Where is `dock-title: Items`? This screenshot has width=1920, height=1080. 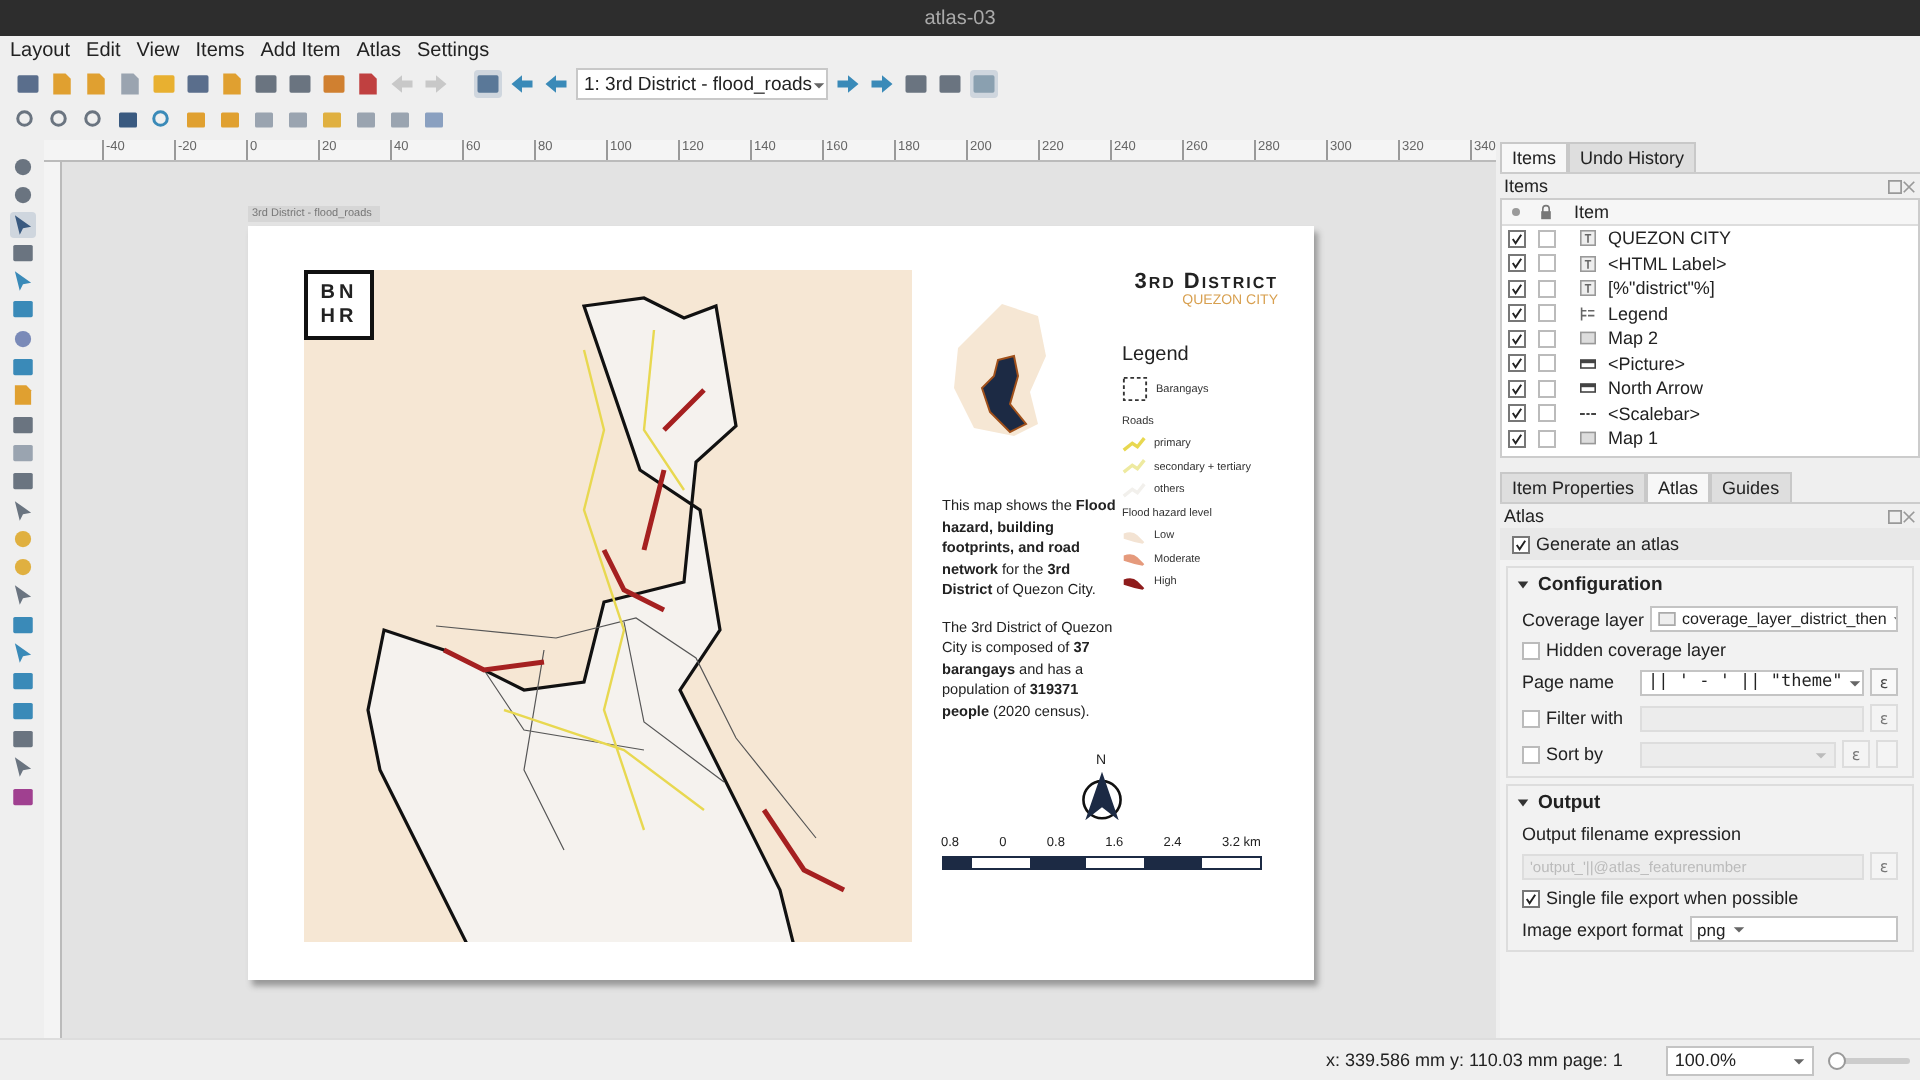 dock-title: Items is located at coordinates (1526, 186).